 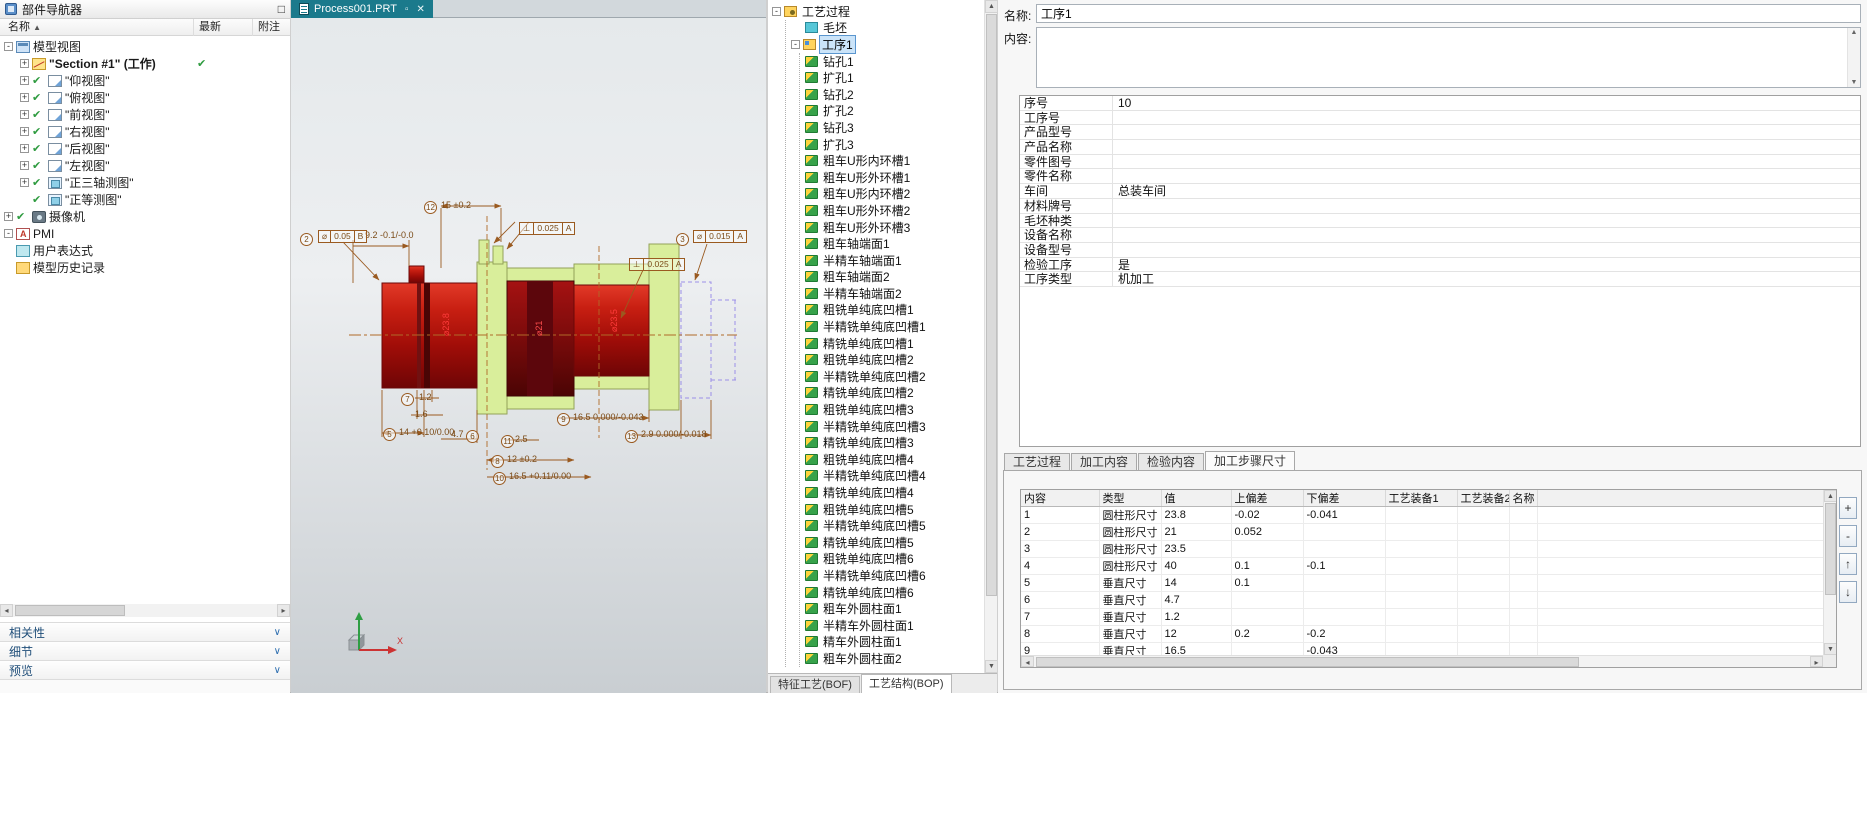 I want to click on attribute-value: 是, so click(x=1121, y=265).